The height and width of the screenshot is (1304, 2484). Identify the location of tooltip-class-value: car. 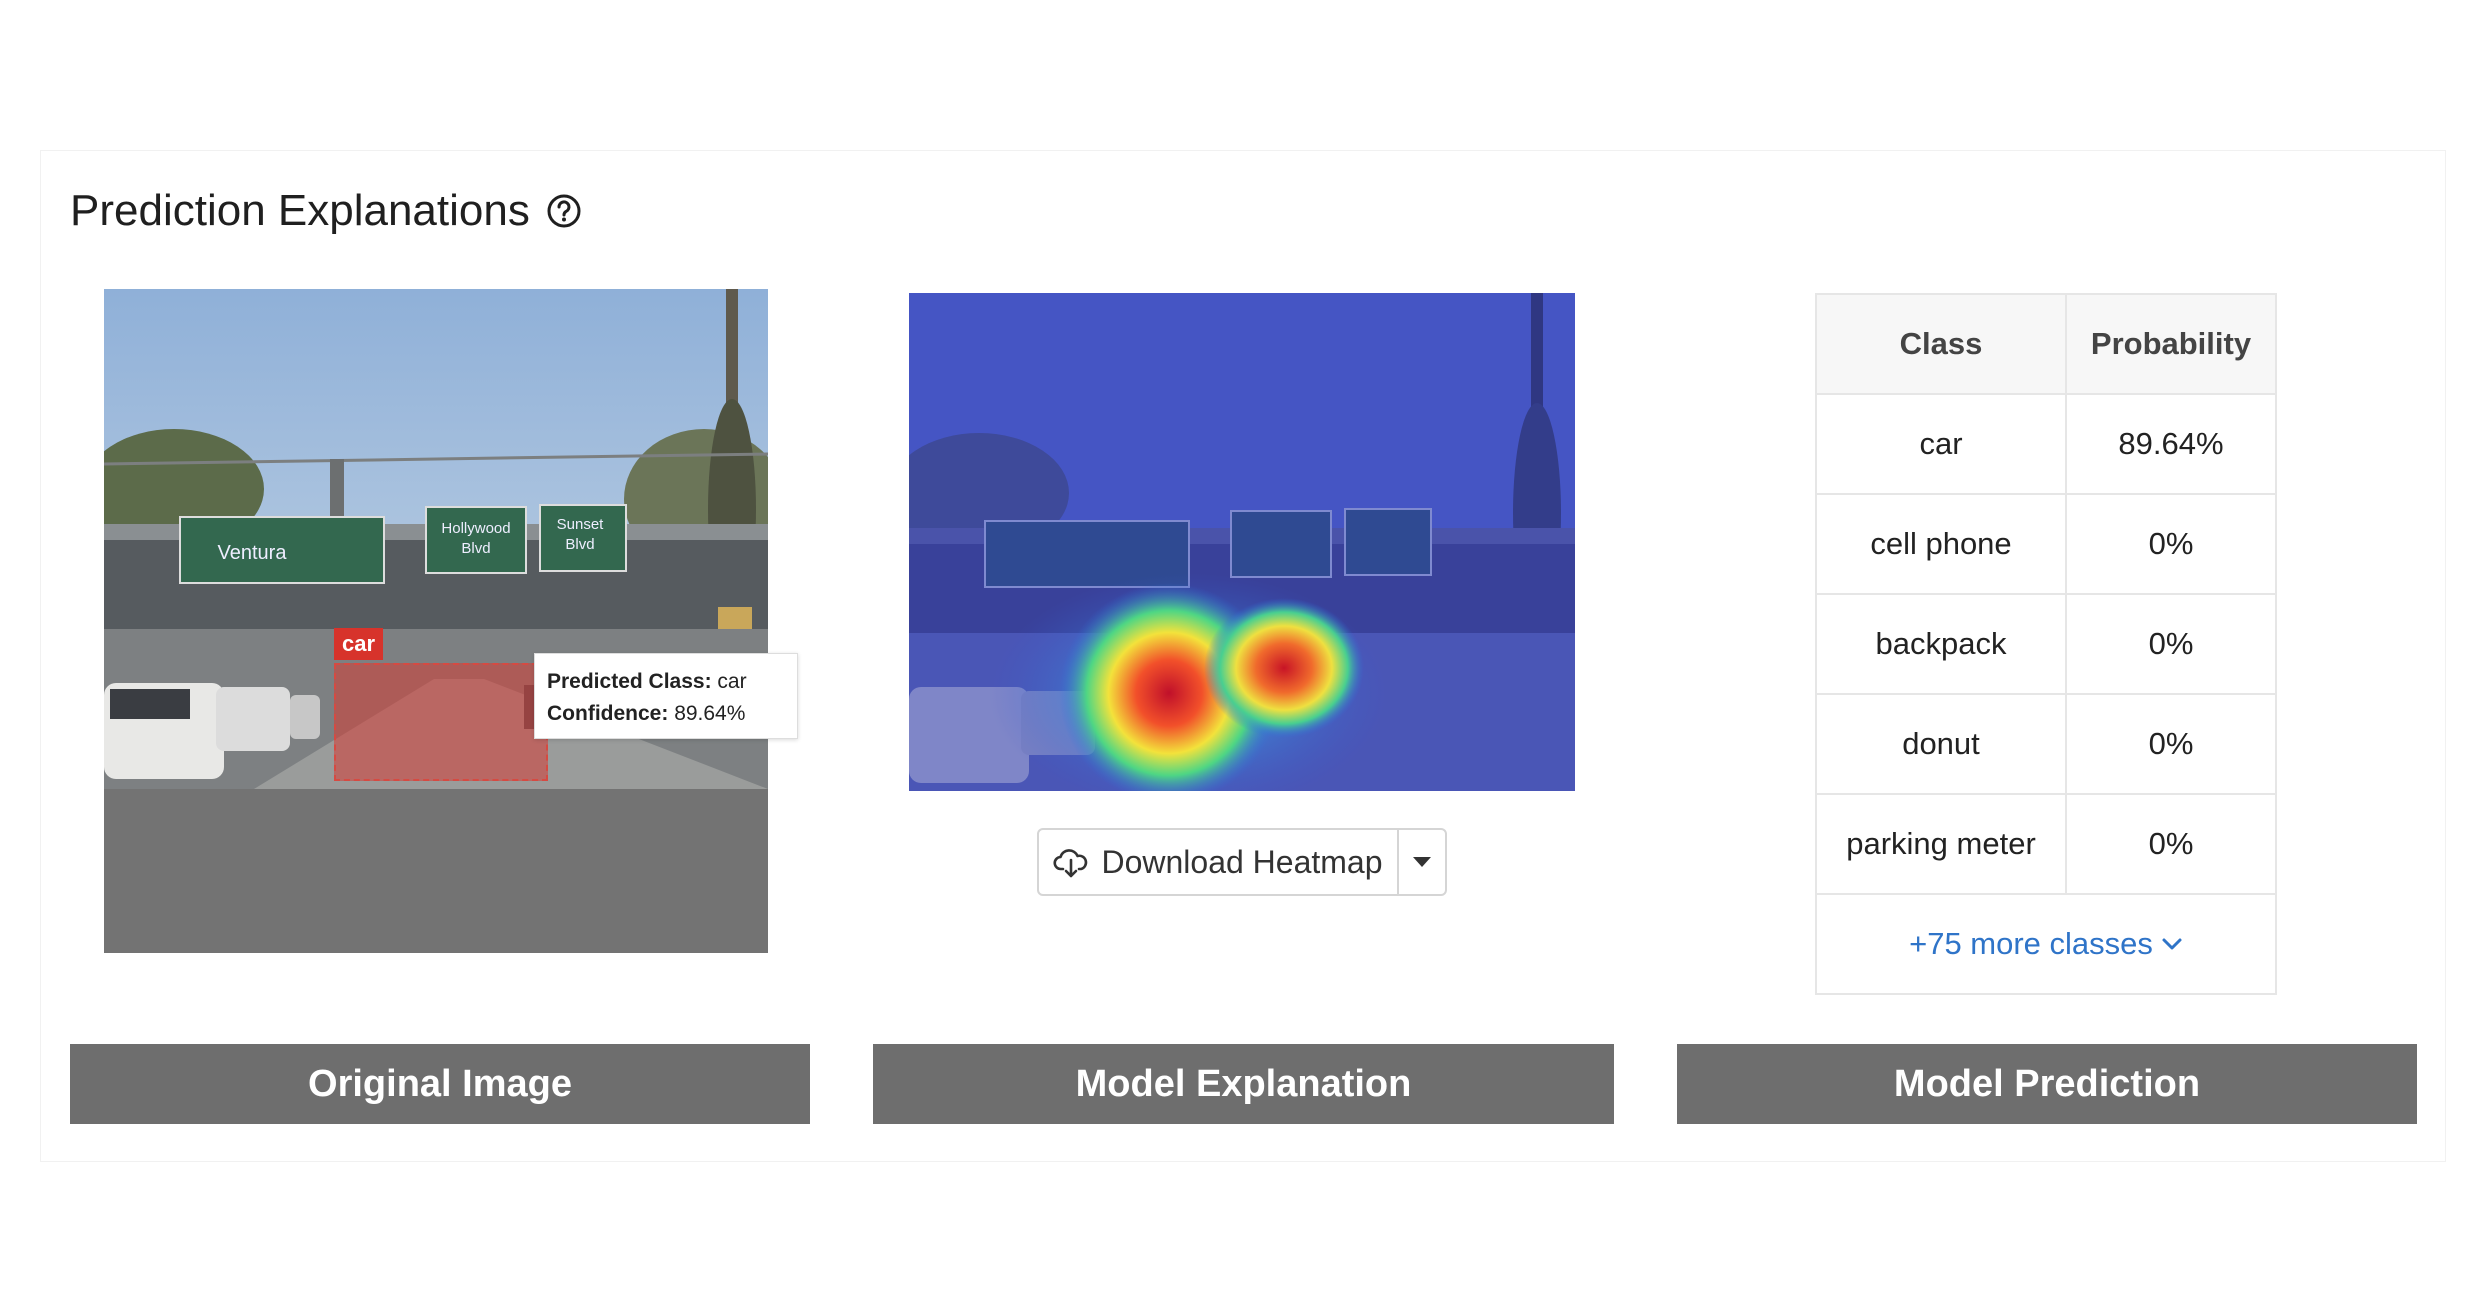
(732, 681).